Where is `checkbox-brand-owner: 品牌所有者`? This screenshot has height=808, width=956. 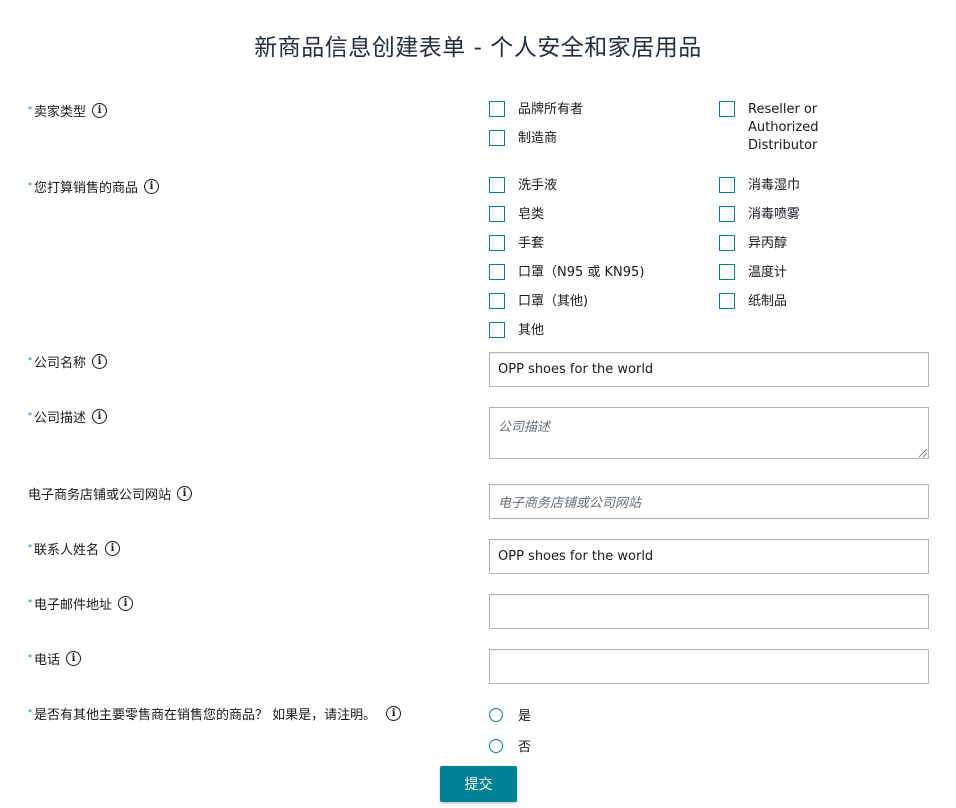 checkbox-brand-owner: 品牌所有者 is located at coordinates (536, 110).